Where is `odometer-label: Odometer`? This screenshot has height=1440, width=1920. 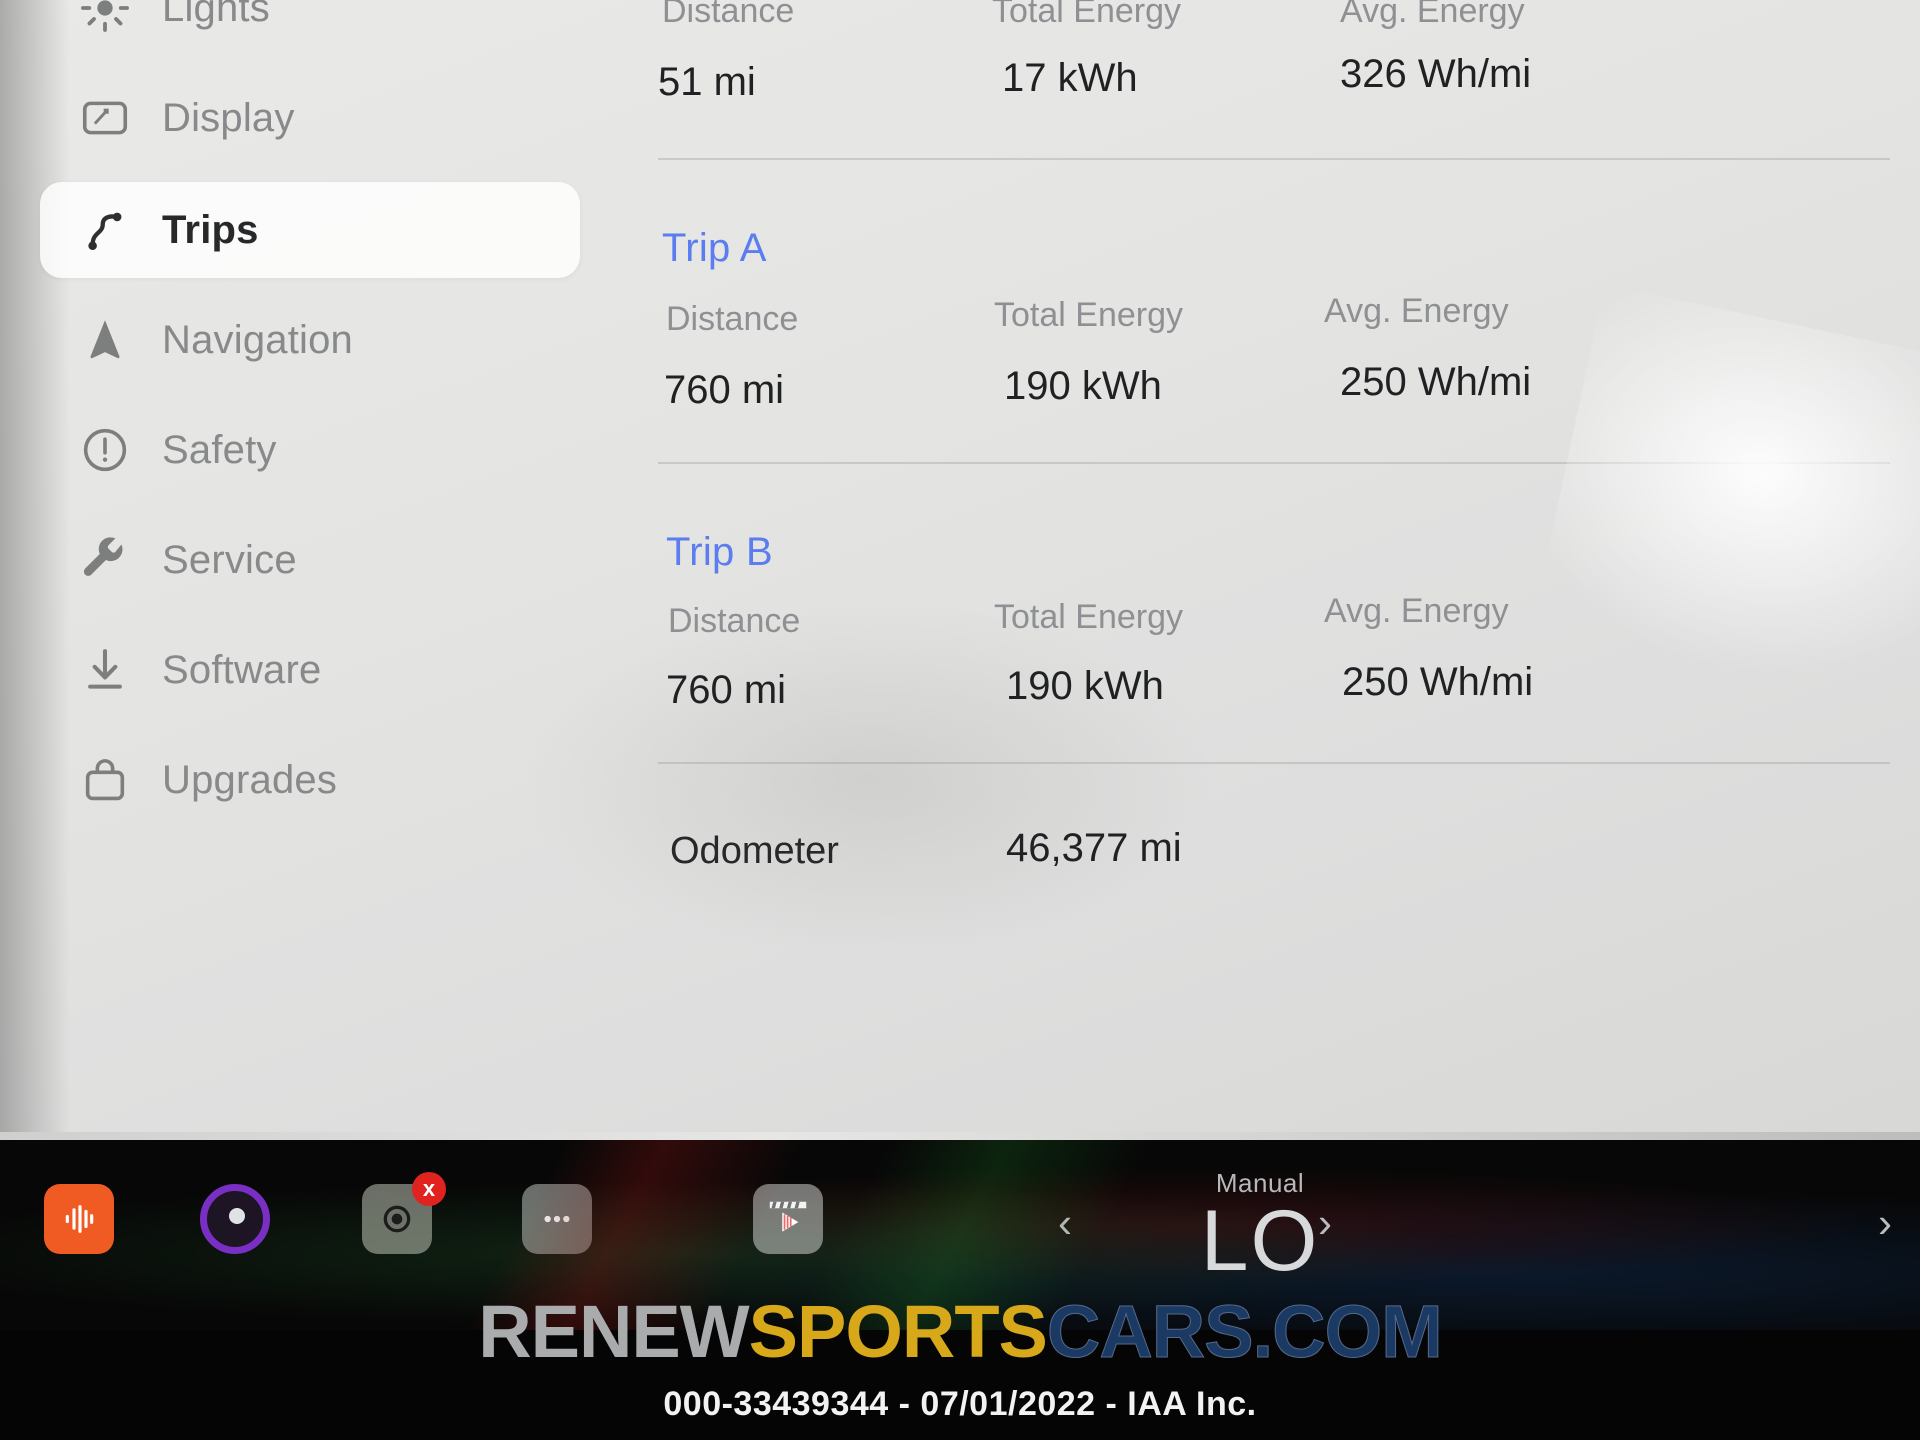
odometer-label: Odometer is located at coordinates (754, 851).